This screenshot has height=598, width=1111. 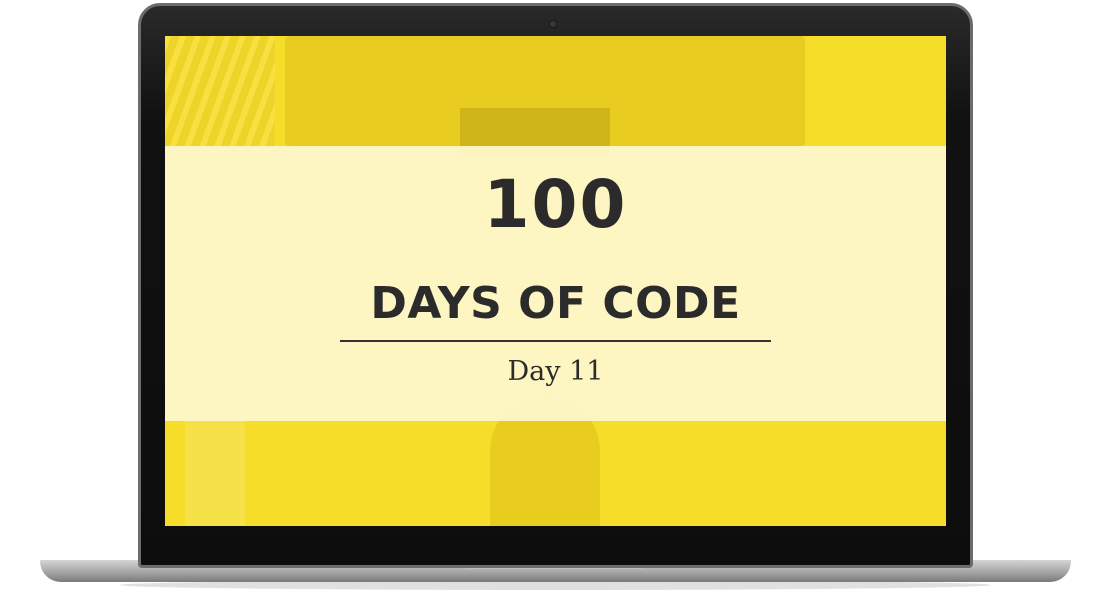 What do you see at coordinates (220, 91) in the screenshot?
I see `background-plant` at bounding box center [220, 91].